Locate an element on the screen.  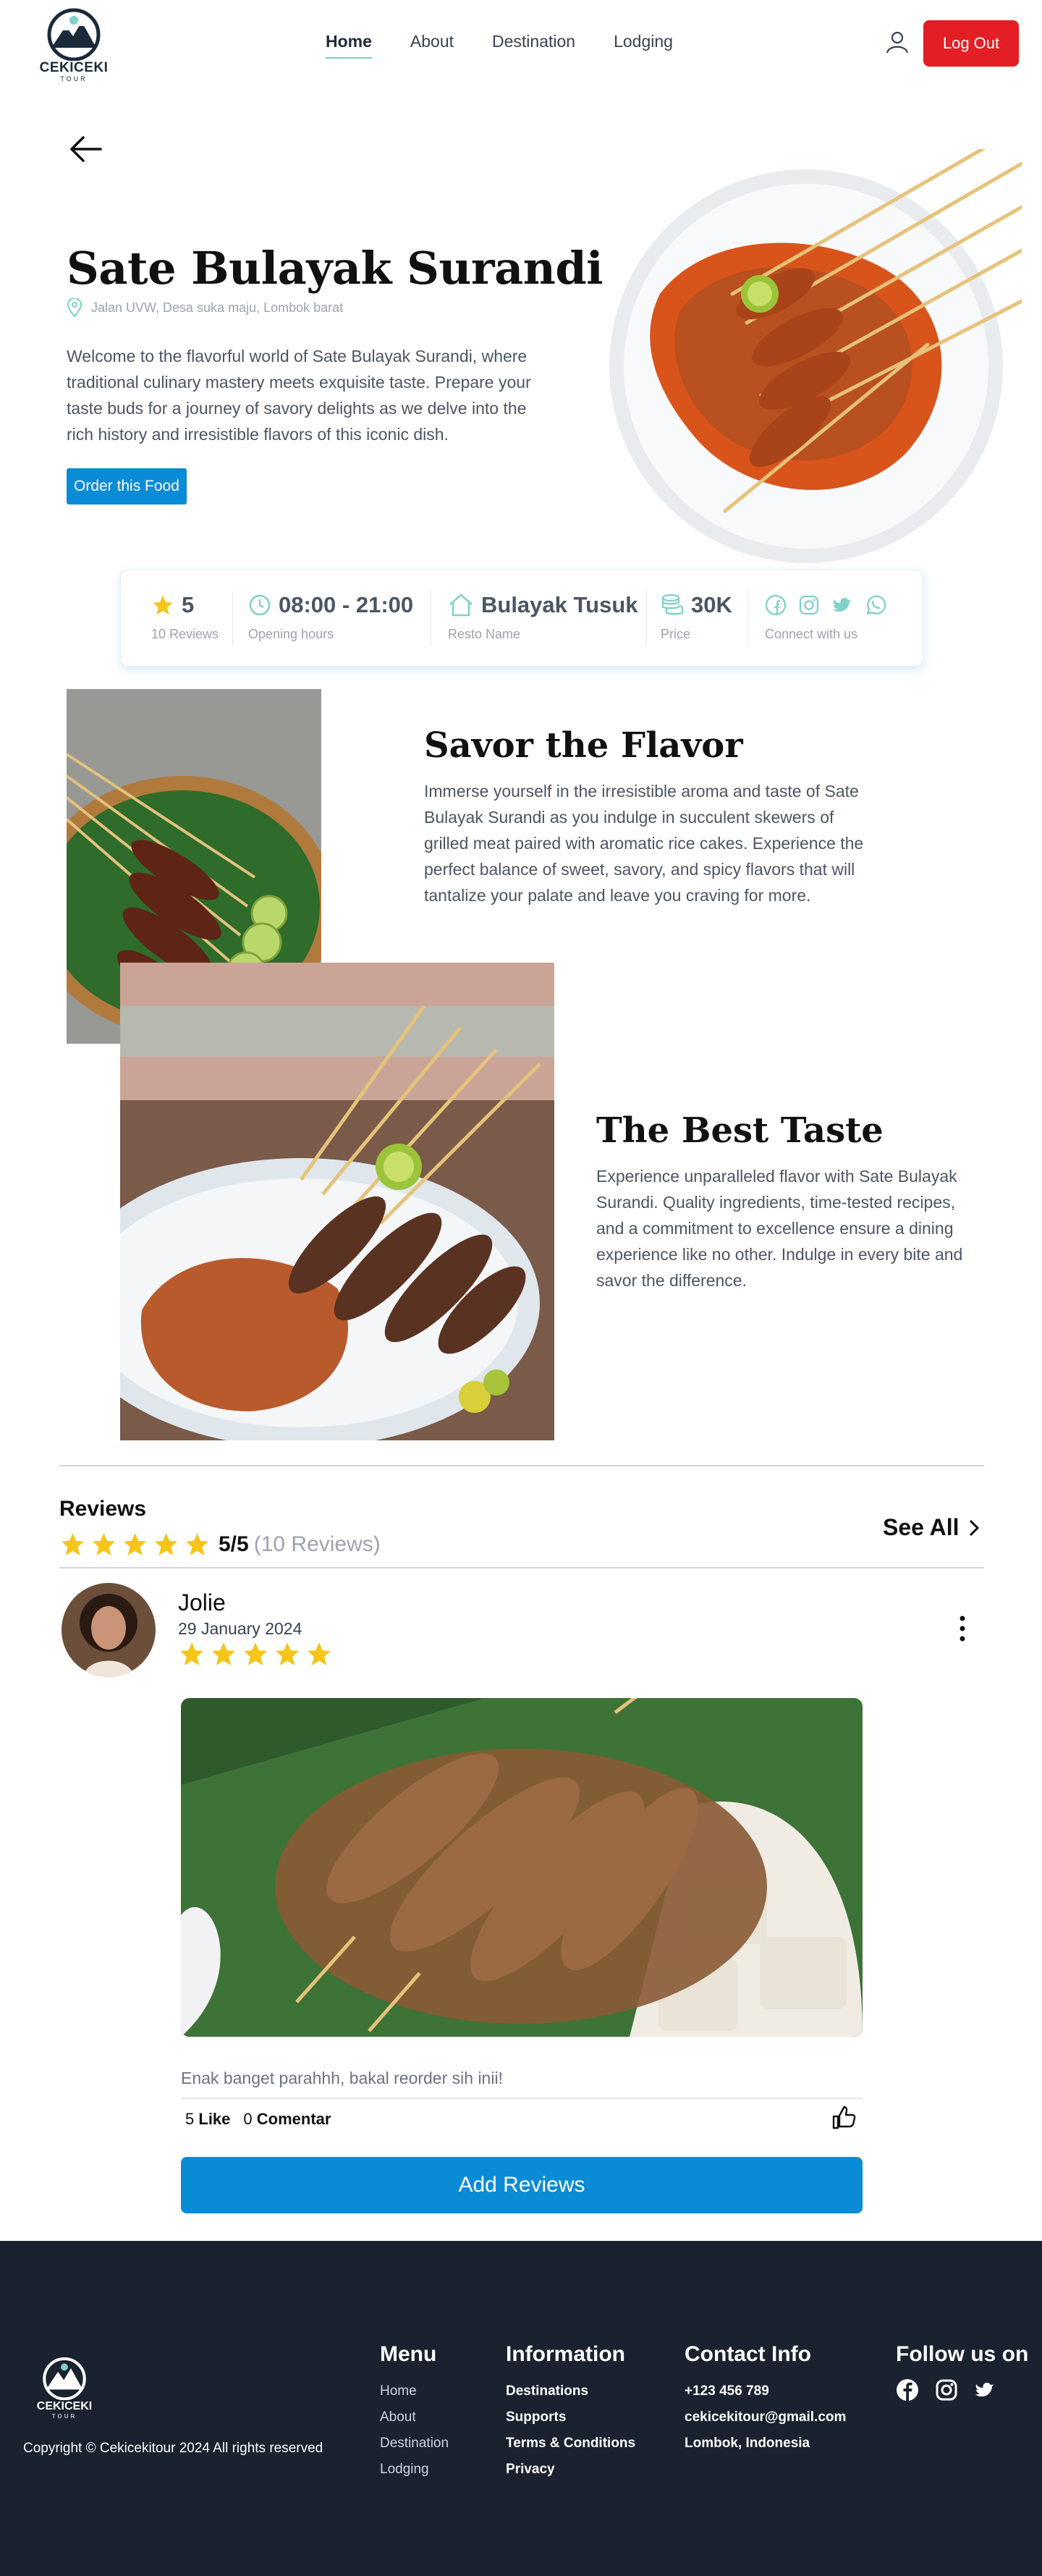
review-meta: 5 Like 0 Comentar is located at coordinates (258, 2119).